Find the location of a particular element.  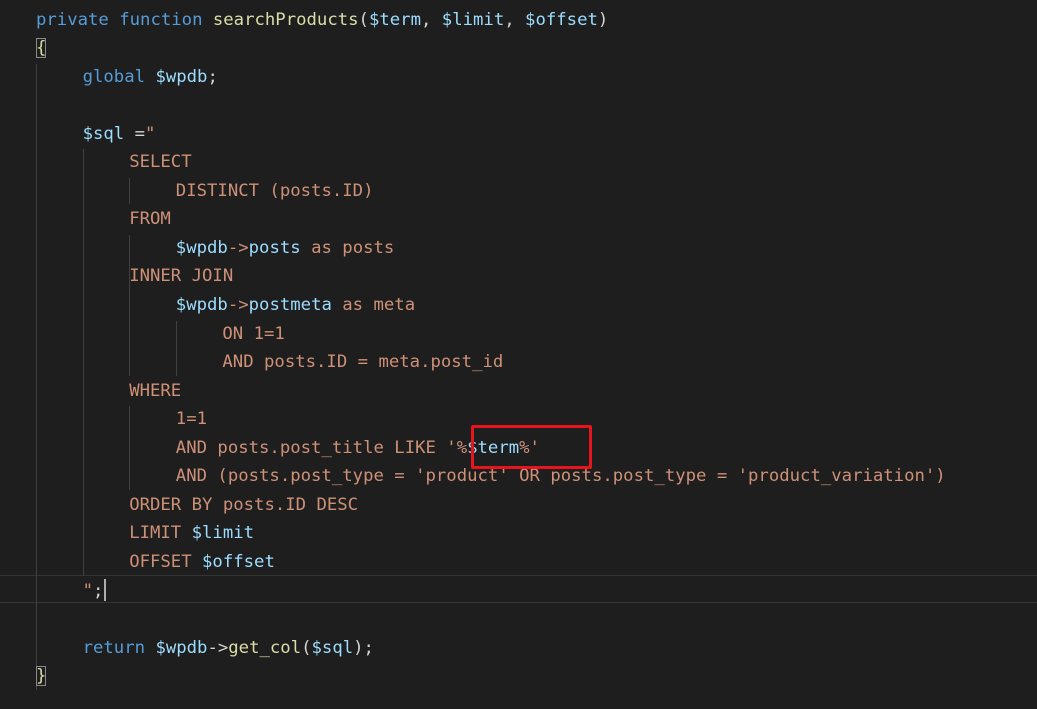

code-line: WHERE is located at coordinates (155, 391).